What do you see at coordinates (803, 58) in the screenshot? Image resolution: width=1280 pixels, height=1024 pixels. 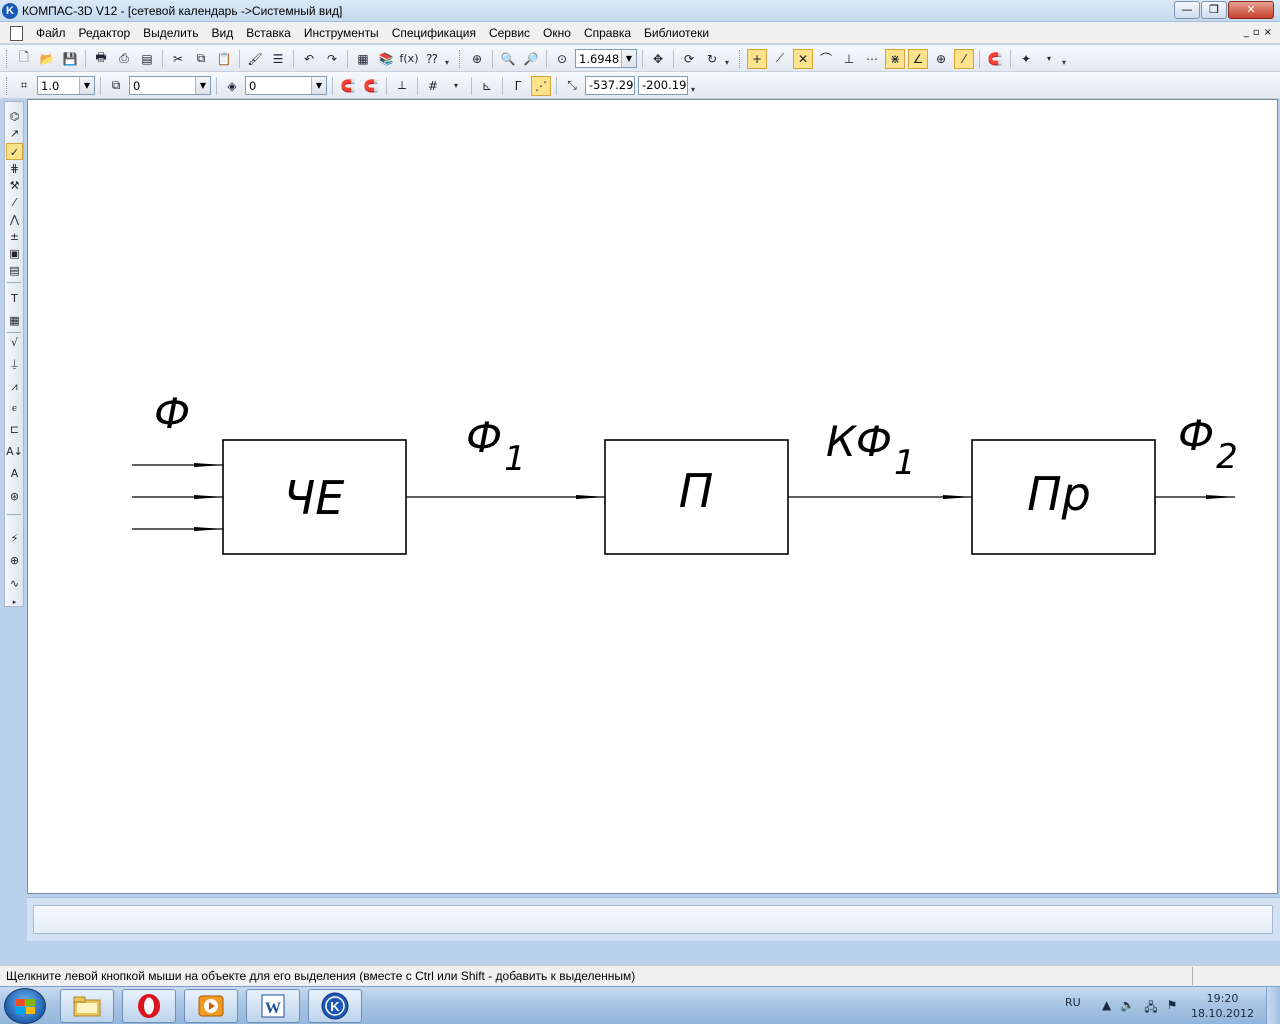 I see `snap-intersection-icon: ✕` at bounding box center [803, 58].